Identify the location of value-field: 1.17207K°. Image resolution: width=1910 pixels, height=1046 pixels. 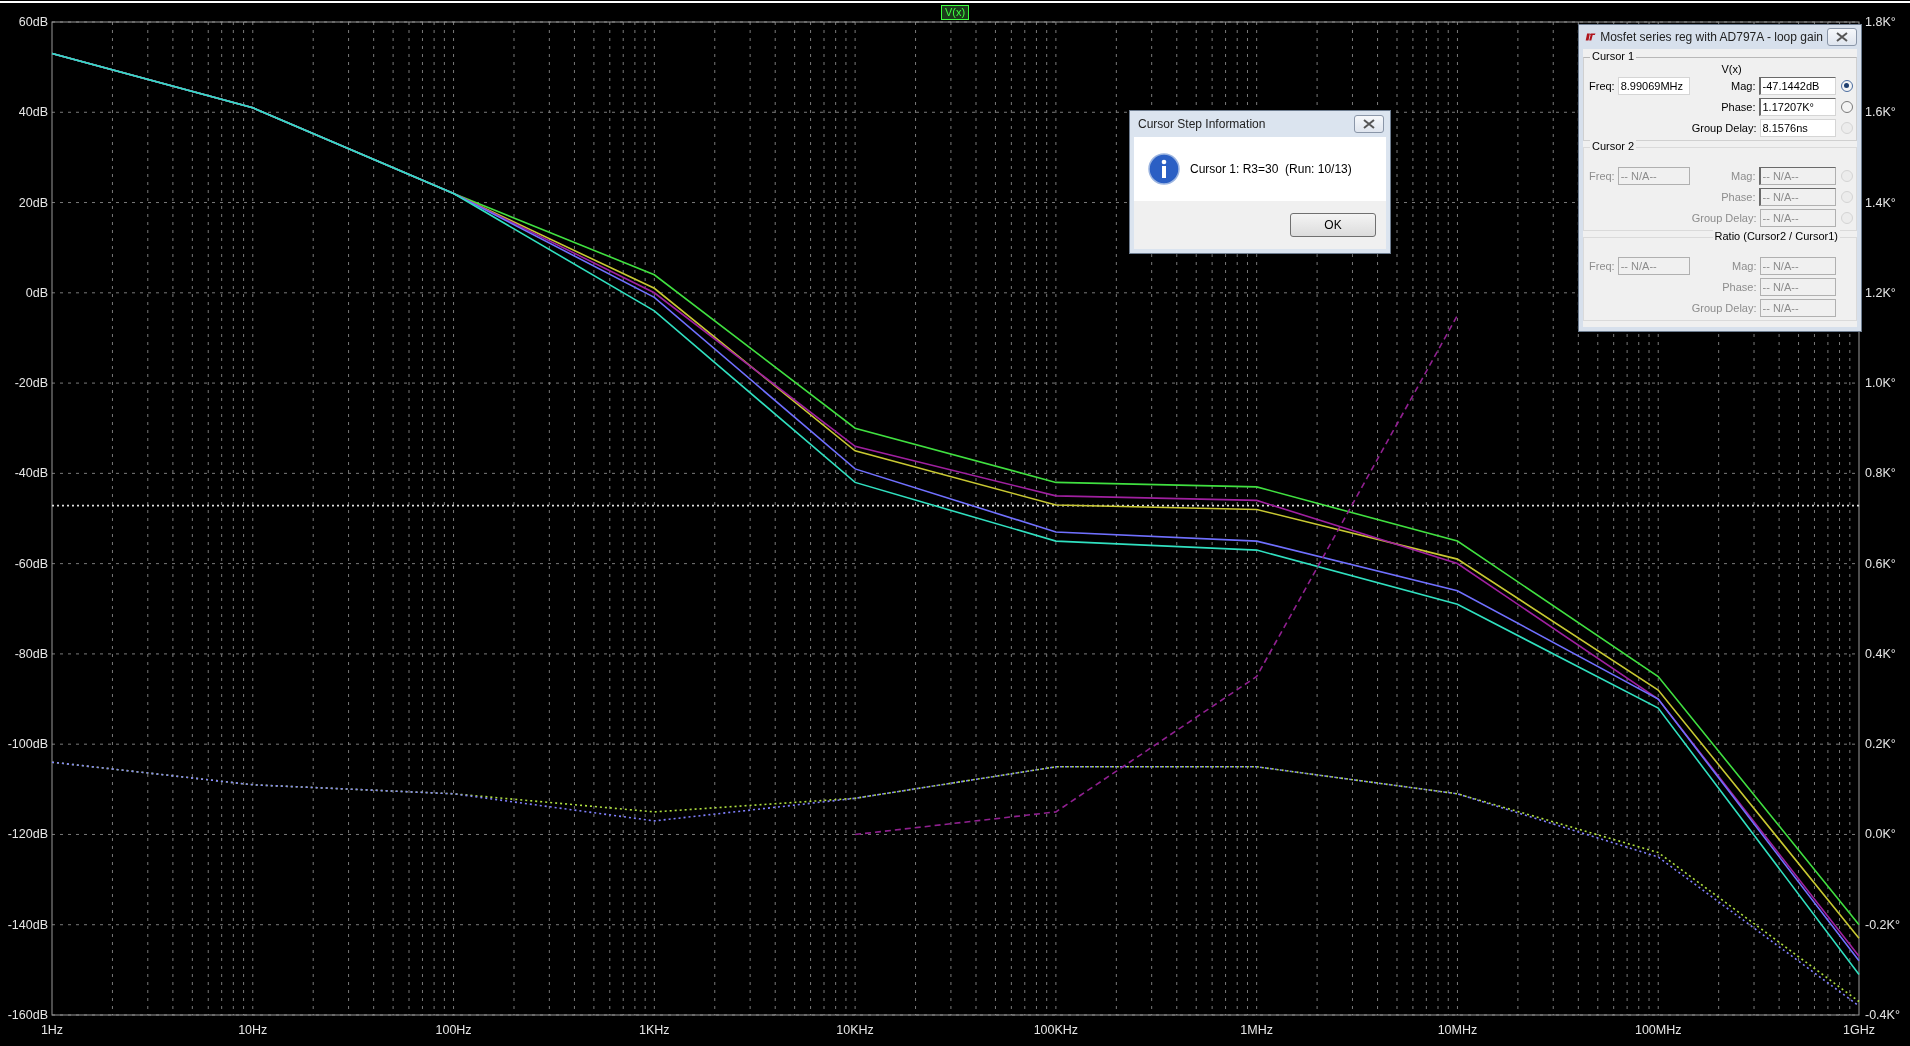
(1797, 106).